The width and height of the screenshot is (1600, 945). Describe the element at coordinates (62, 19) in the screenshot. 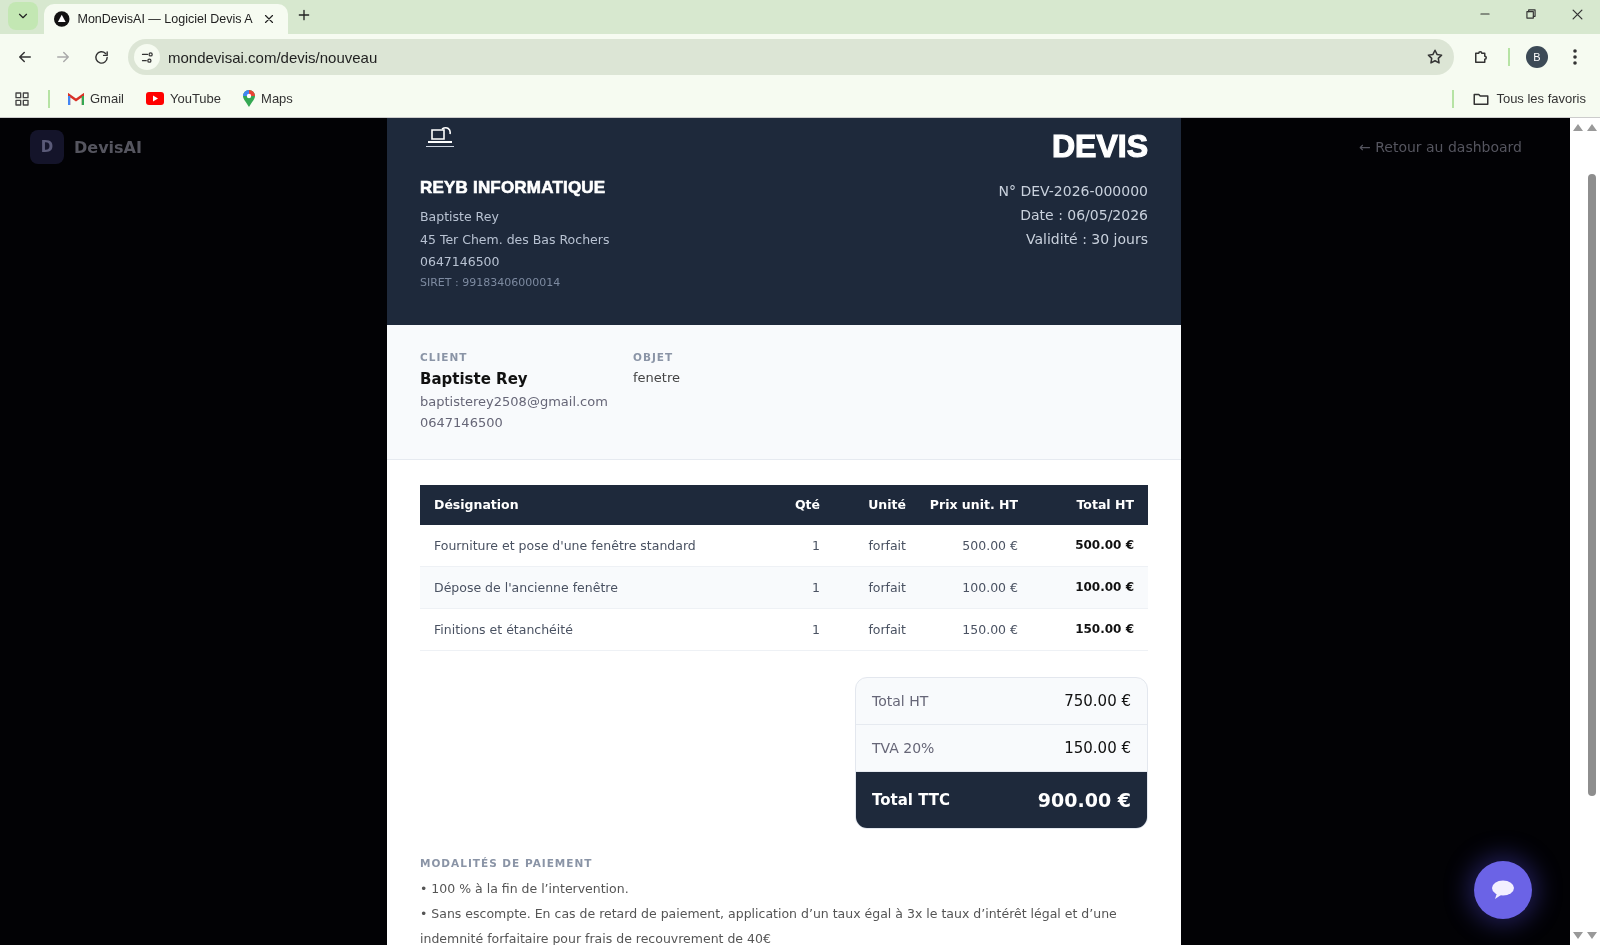

I see `triangle-logo-icon` at that location.